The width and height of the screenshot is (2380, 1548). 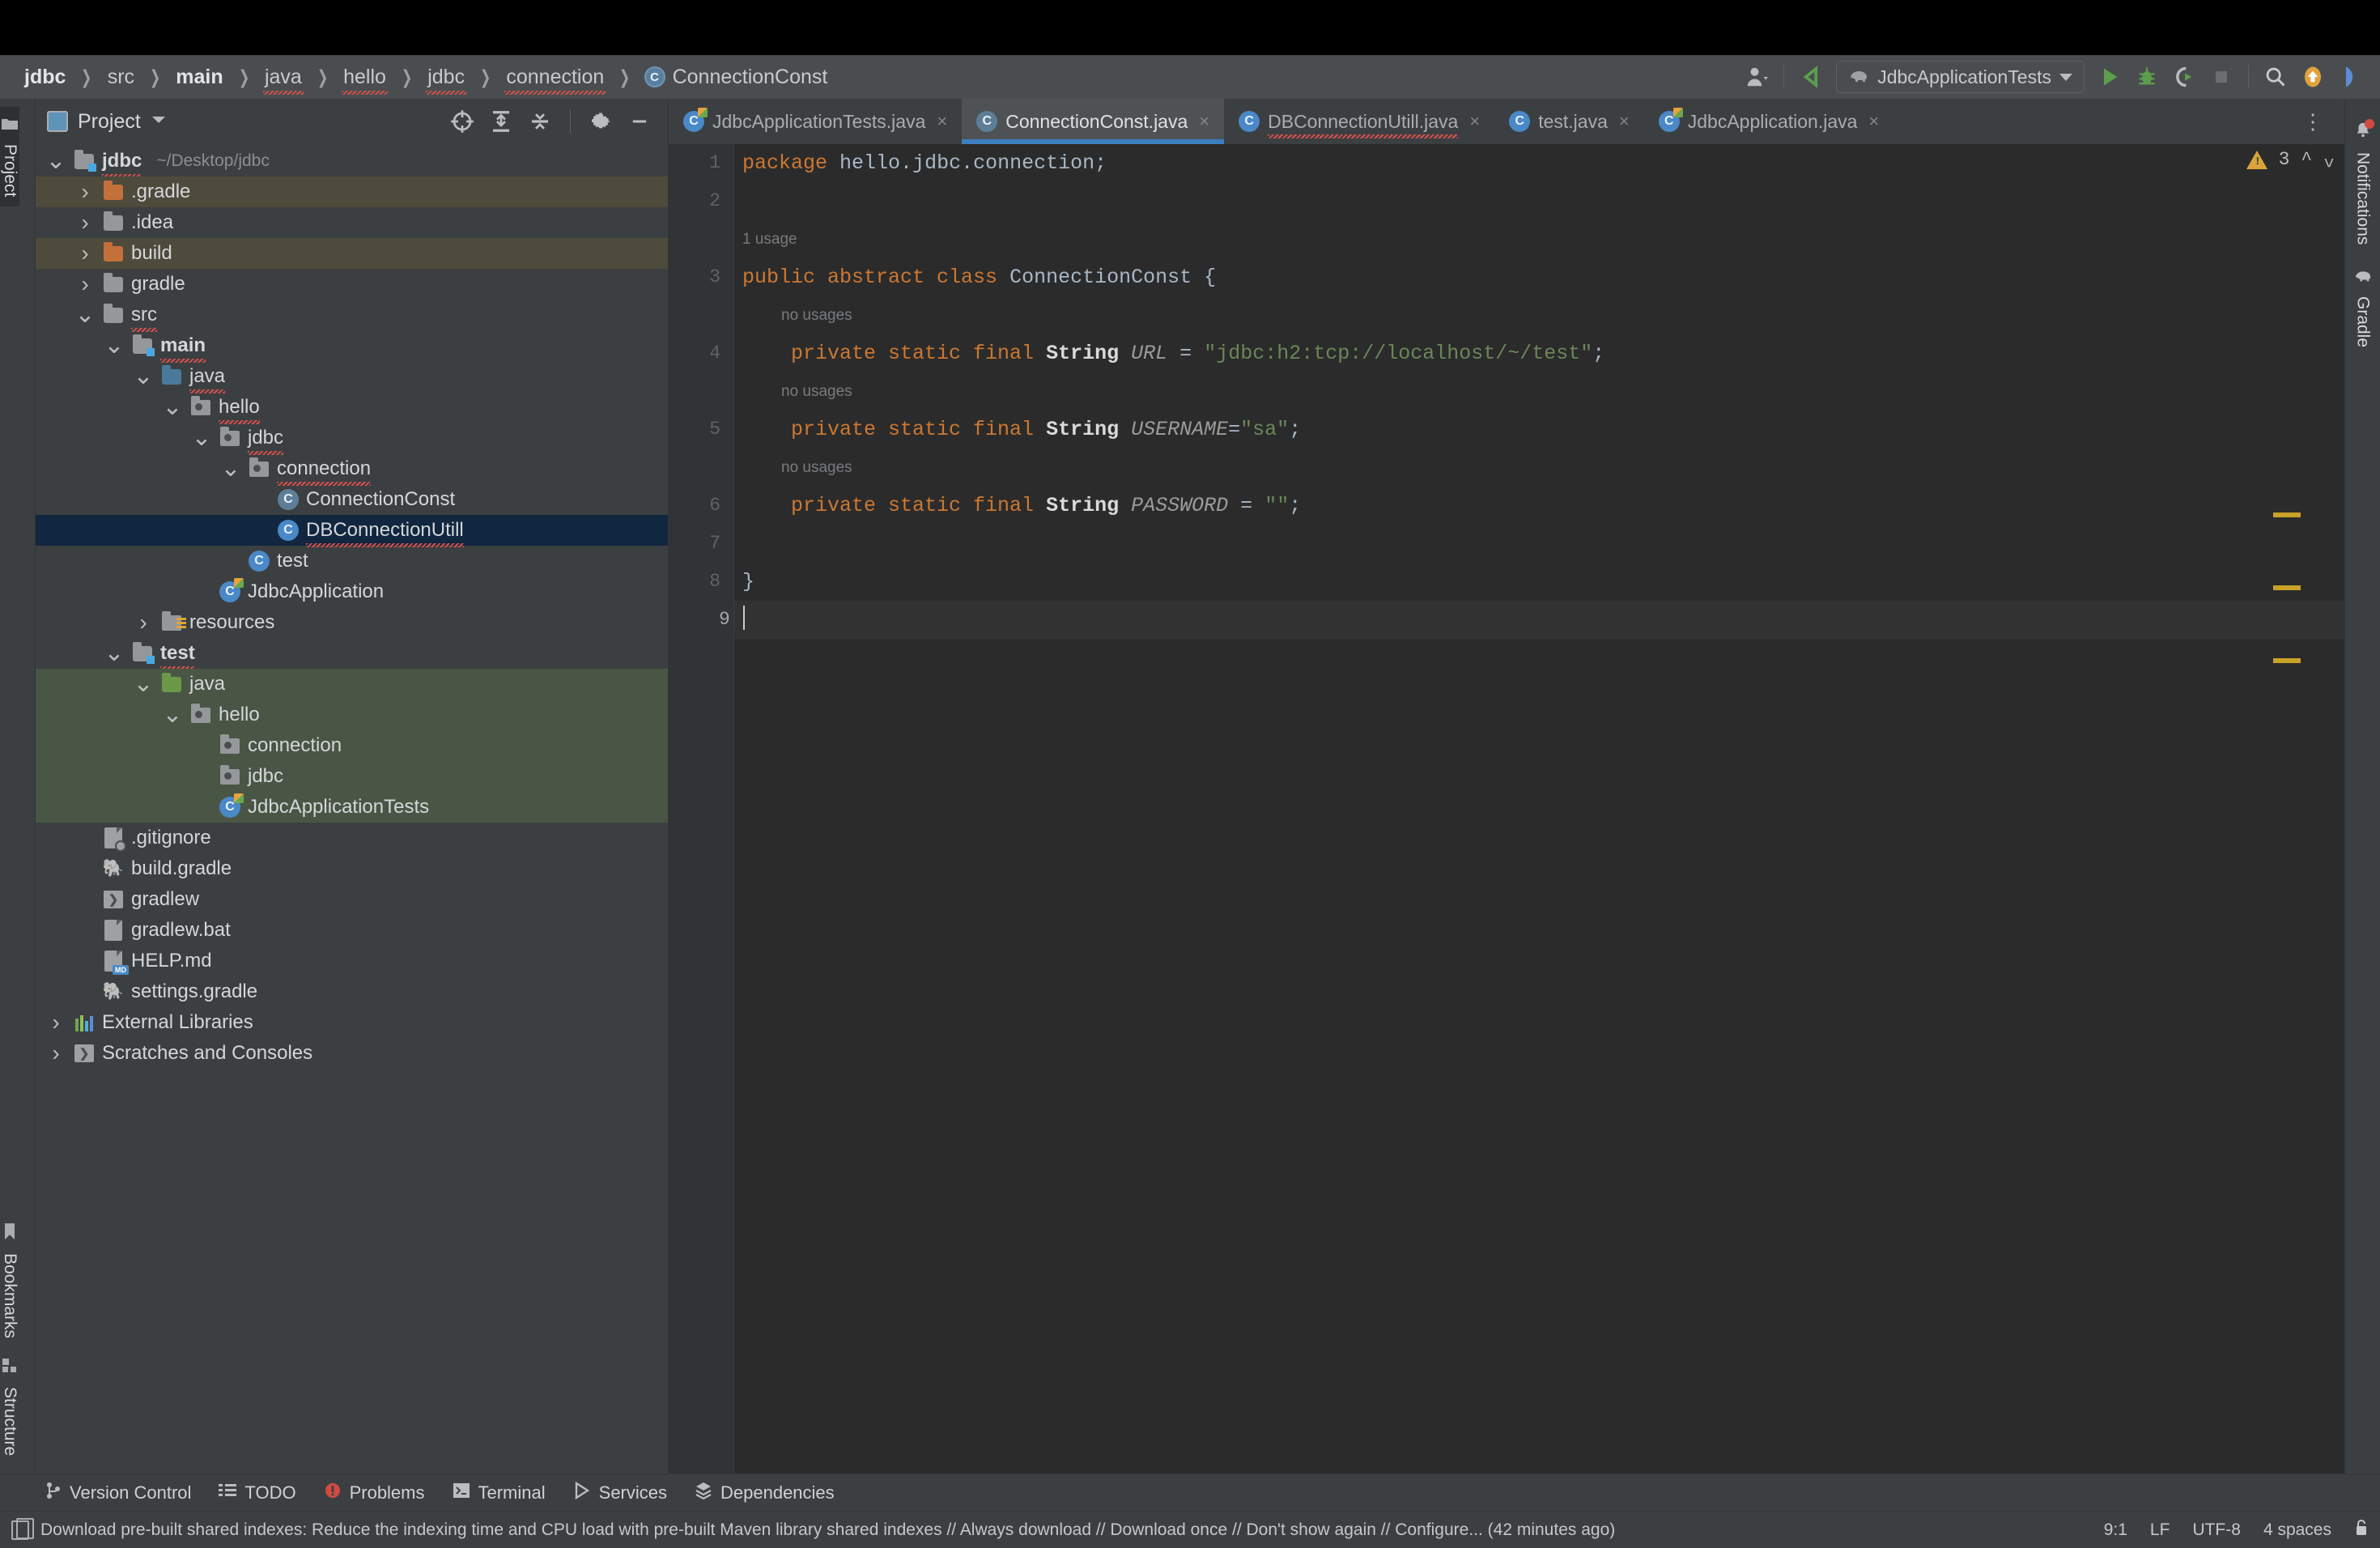 I want to click on breadcrumb-item-java: java, so click(x=283, y=80).